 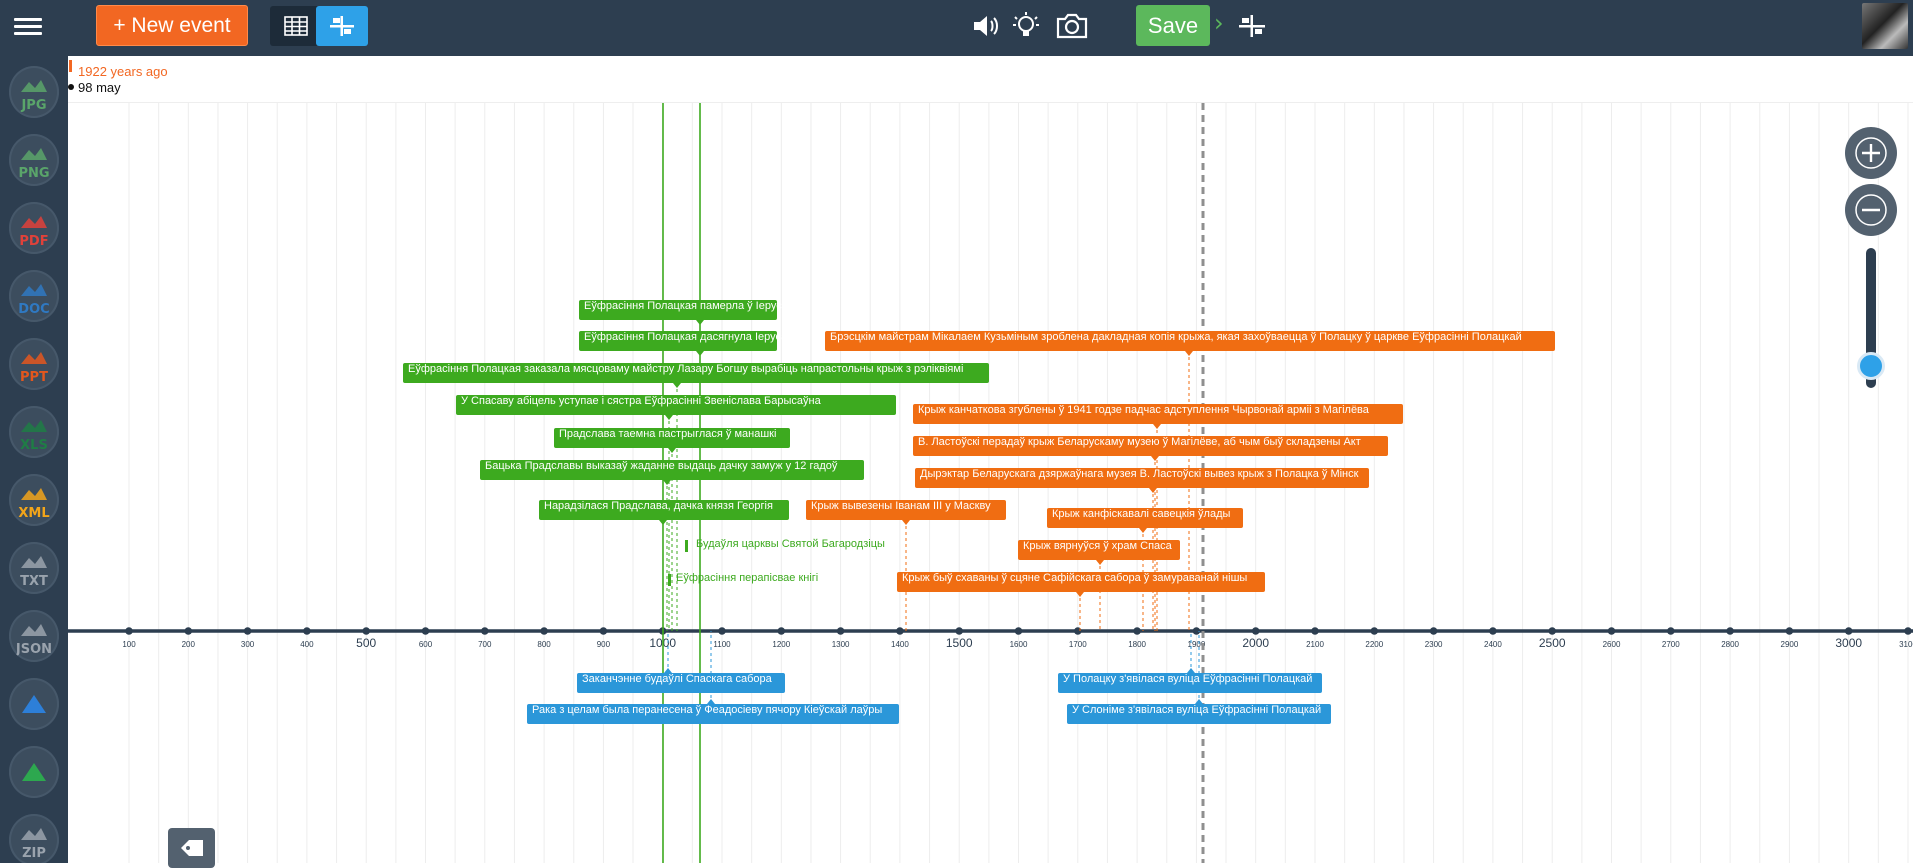 I want to click on chevron-right-icon: ›, so click(x=1219, y=23).